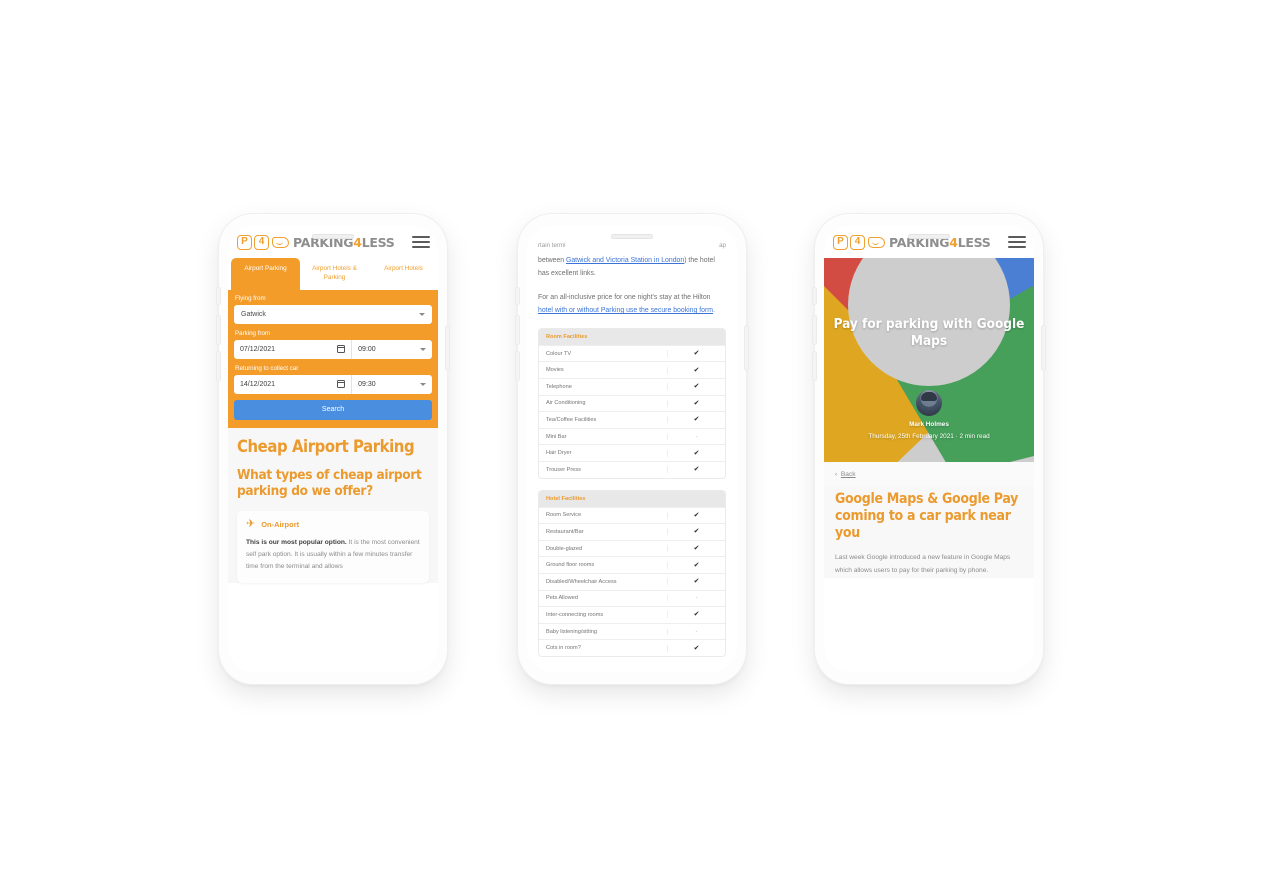 The image size is (1280, 896). Describe the element at coordinates (632, 386) in the screenshot. I see `table-row: Telephone ✔` at that location.